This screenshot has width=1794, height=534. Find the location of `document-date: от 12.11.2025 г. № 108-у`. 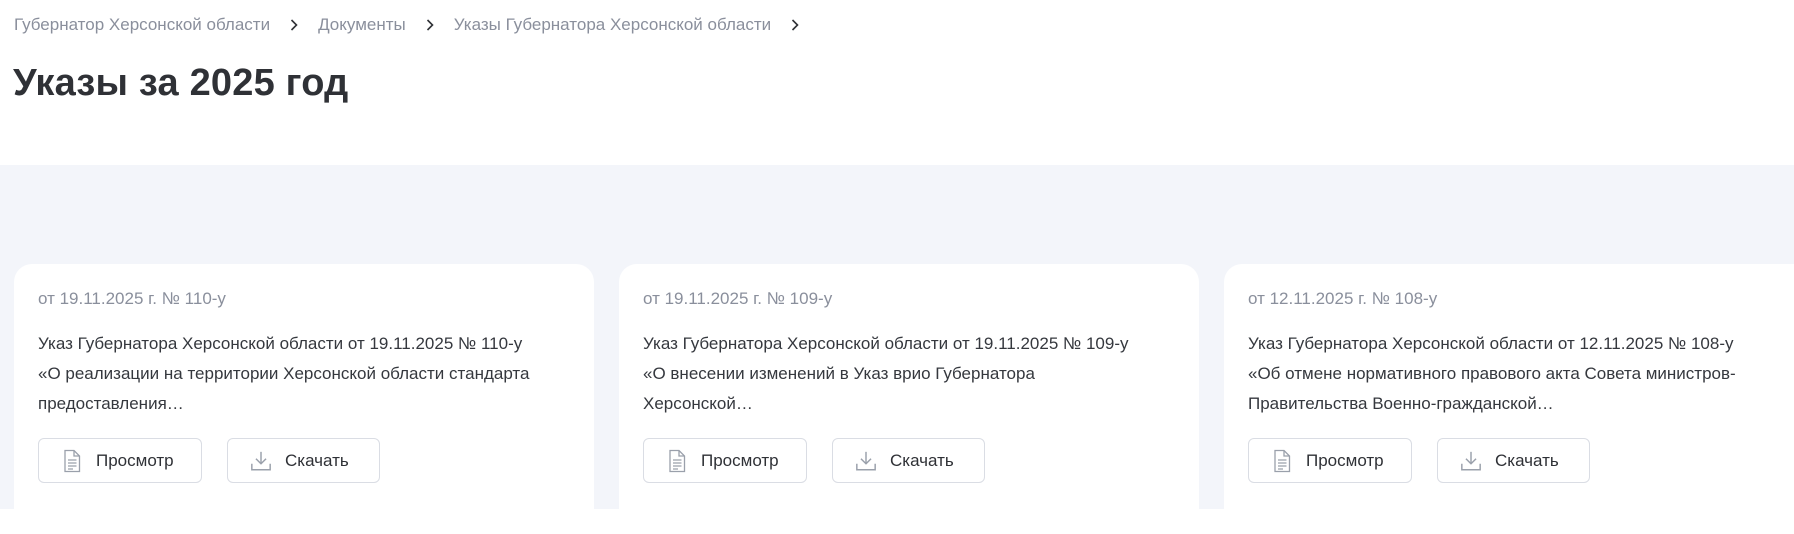

document-date: от 12.11.2025 г. № 108-у is located at coordinates (1343, 298).